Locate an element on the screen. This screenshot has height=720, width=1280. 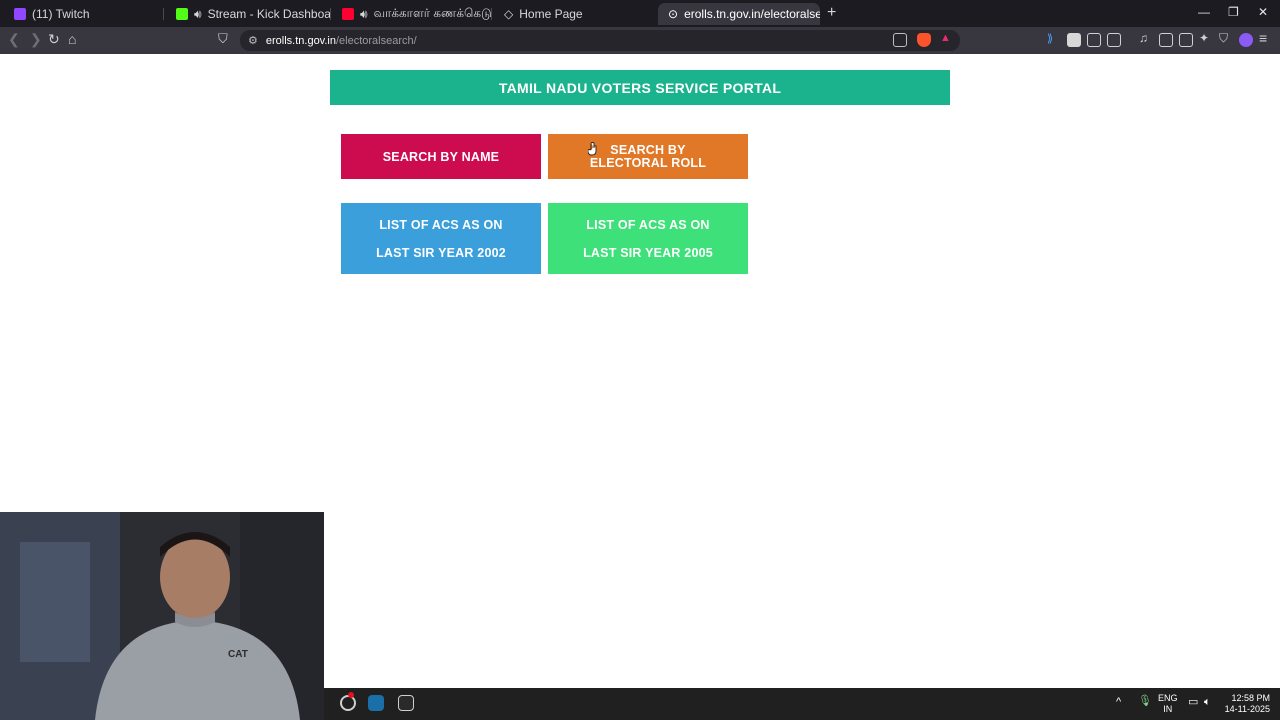
vpn-shield-icon: ⛉ is located at coordinates (1226, 38).